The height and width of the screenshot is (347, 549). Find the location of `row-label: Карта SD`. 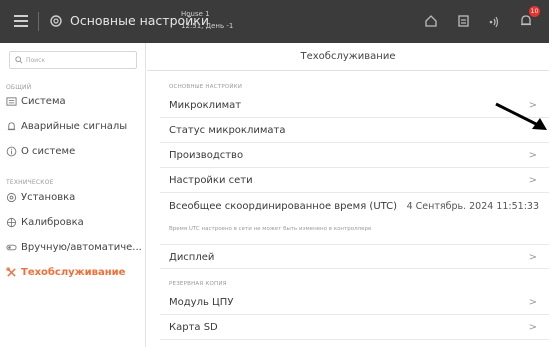

row-label: Карта SD is located at coordinates (193, 327).